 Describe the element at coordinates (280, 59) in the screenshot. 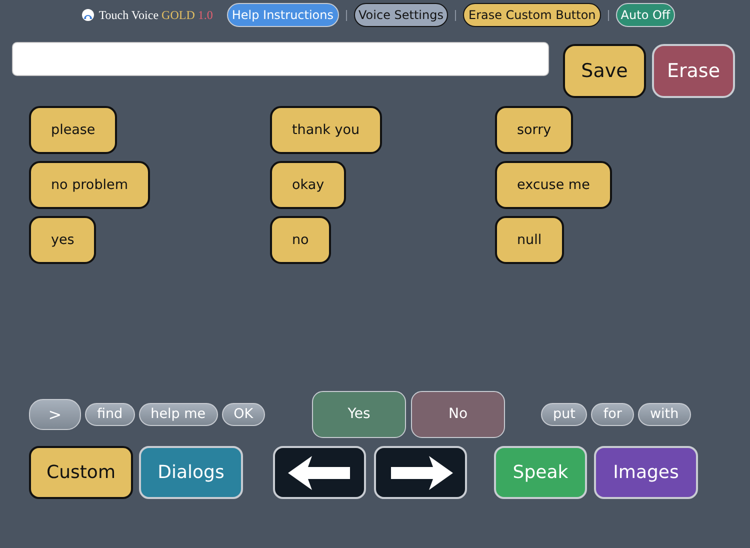

I see `text-input-field` at that location.